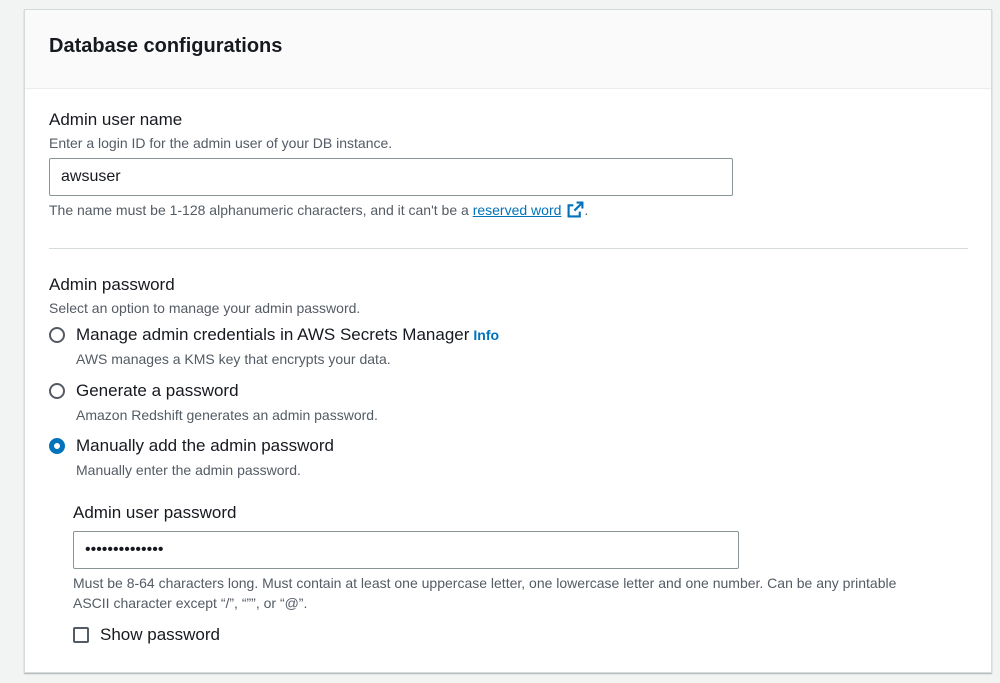  What do you see at coordinates (406, 550) in the screenshot?
I see `admin-user-password-input` at bounding box center [406, 550].